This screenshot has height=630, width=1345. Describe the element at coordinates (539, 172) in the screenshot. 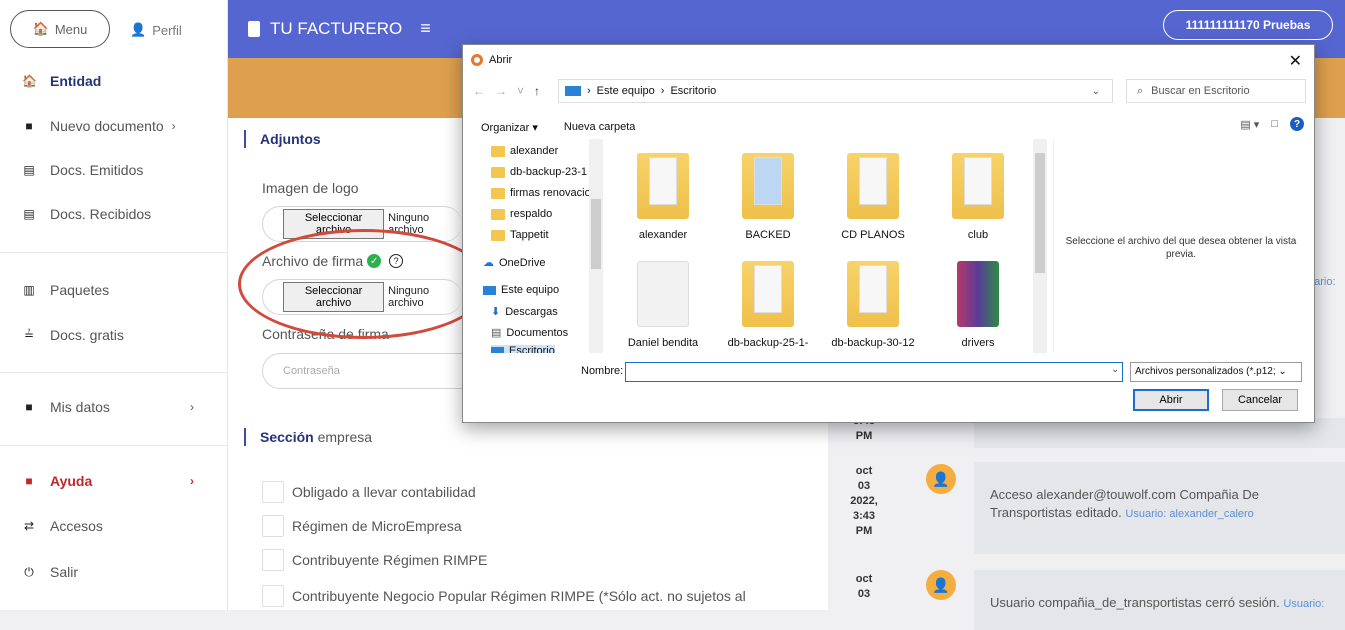

I see `tree-item: db-backup-23-1` at that location.